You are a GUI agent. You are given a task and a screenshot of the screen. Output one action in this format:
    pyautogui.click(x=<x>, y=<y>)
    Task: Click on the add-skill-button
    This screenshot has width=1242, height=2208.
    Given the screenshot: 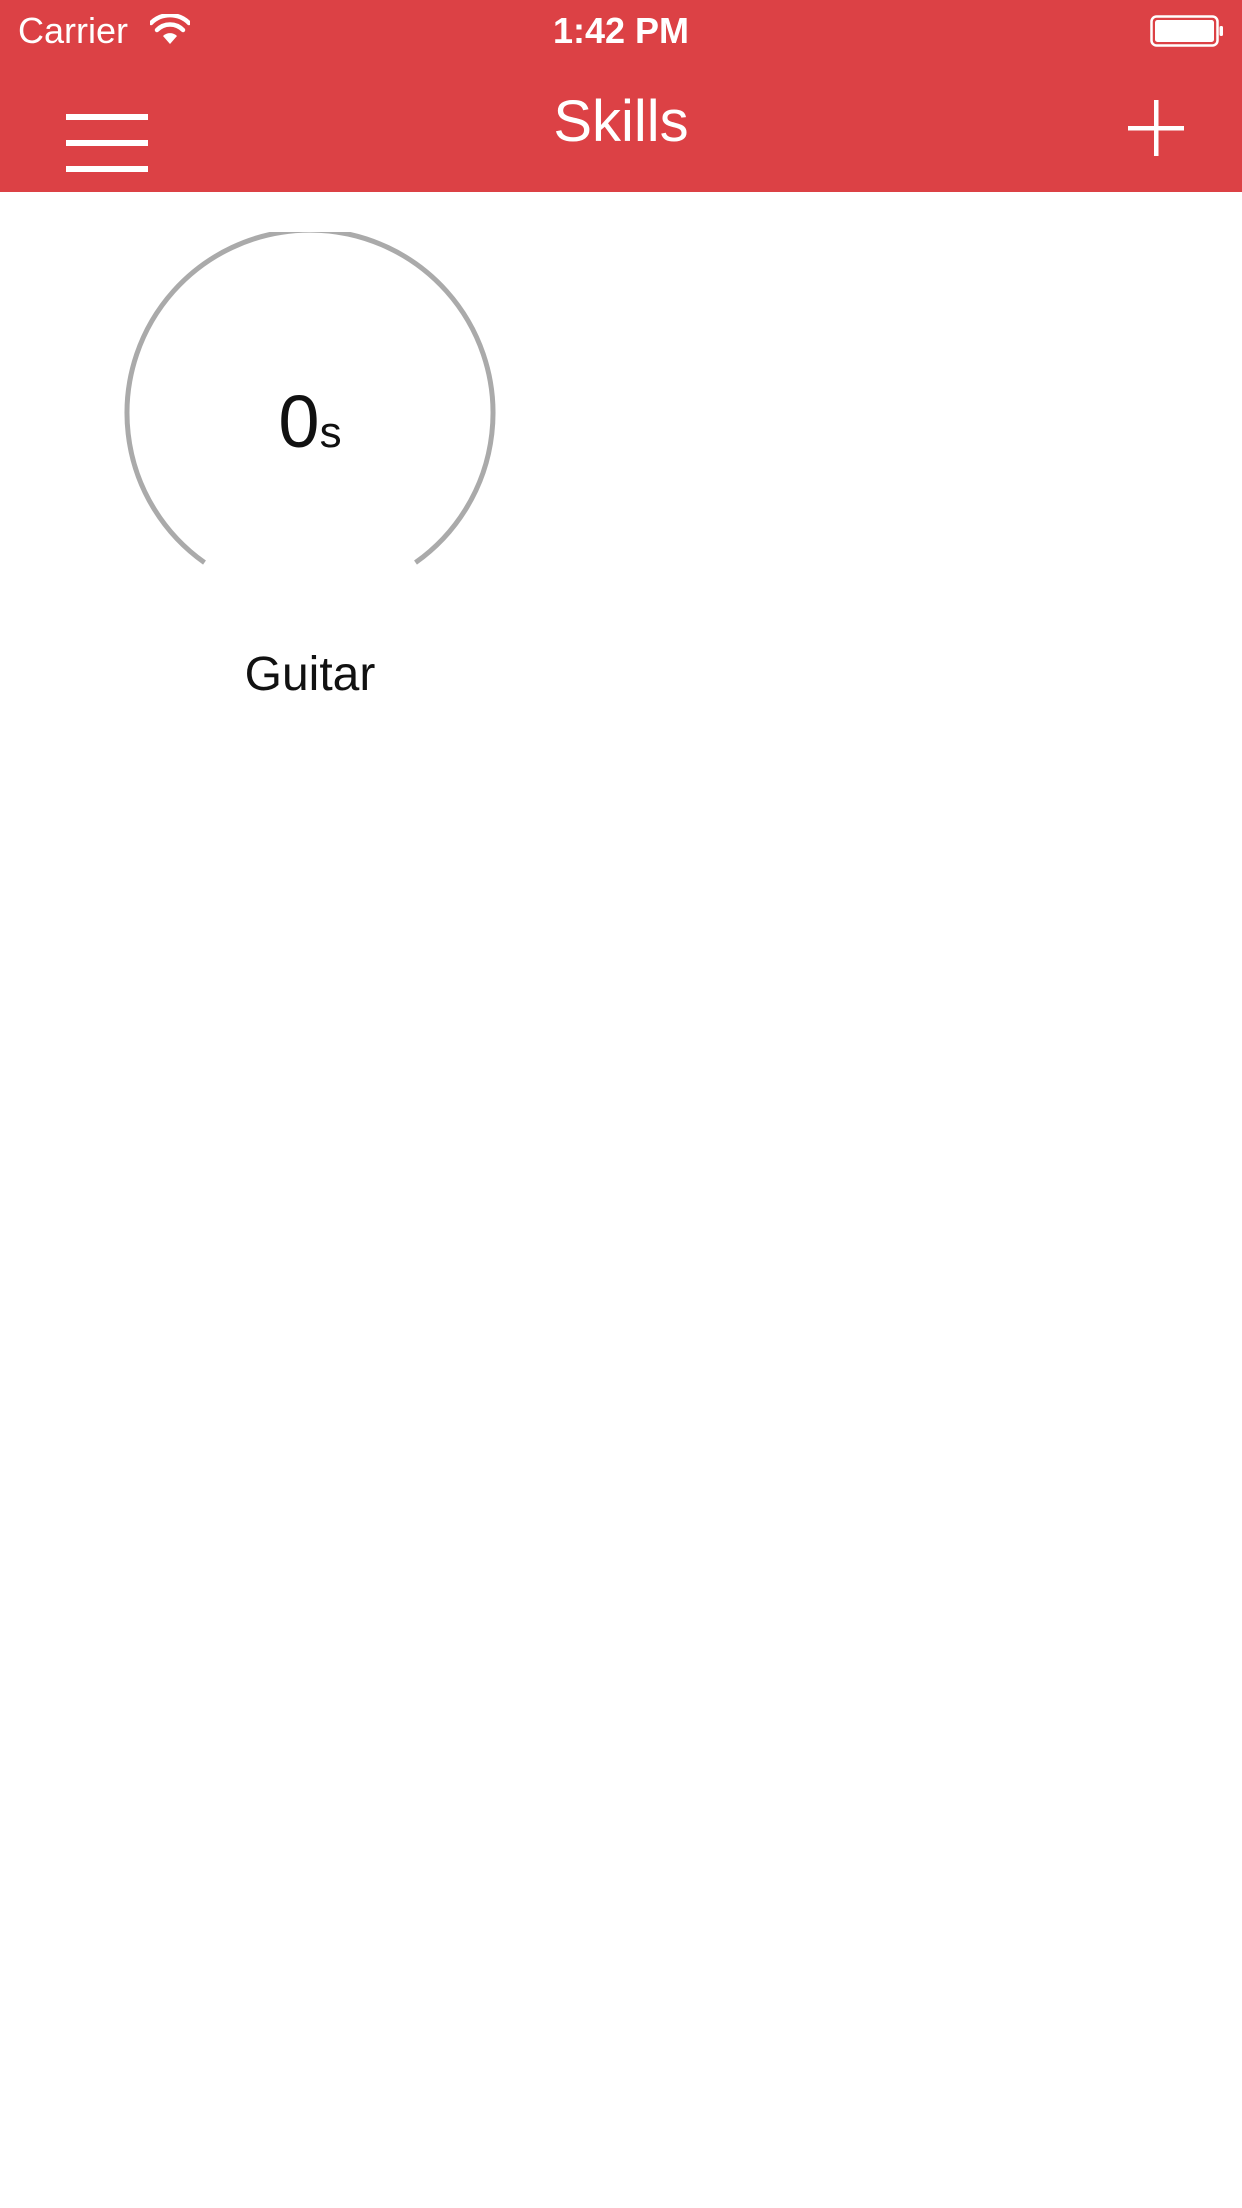 What is the action you would take?
    pyautogui.click(x=1156, y=127)
    